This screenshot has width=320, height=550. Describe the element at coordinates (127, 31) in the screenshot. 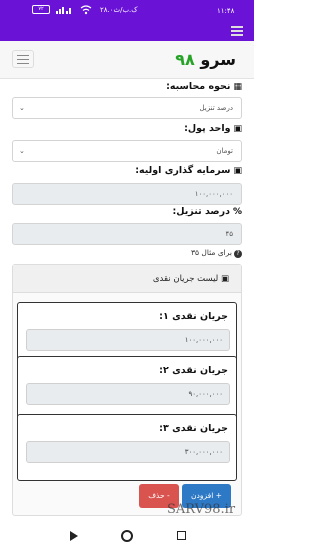

I see `app-bar` at that location.